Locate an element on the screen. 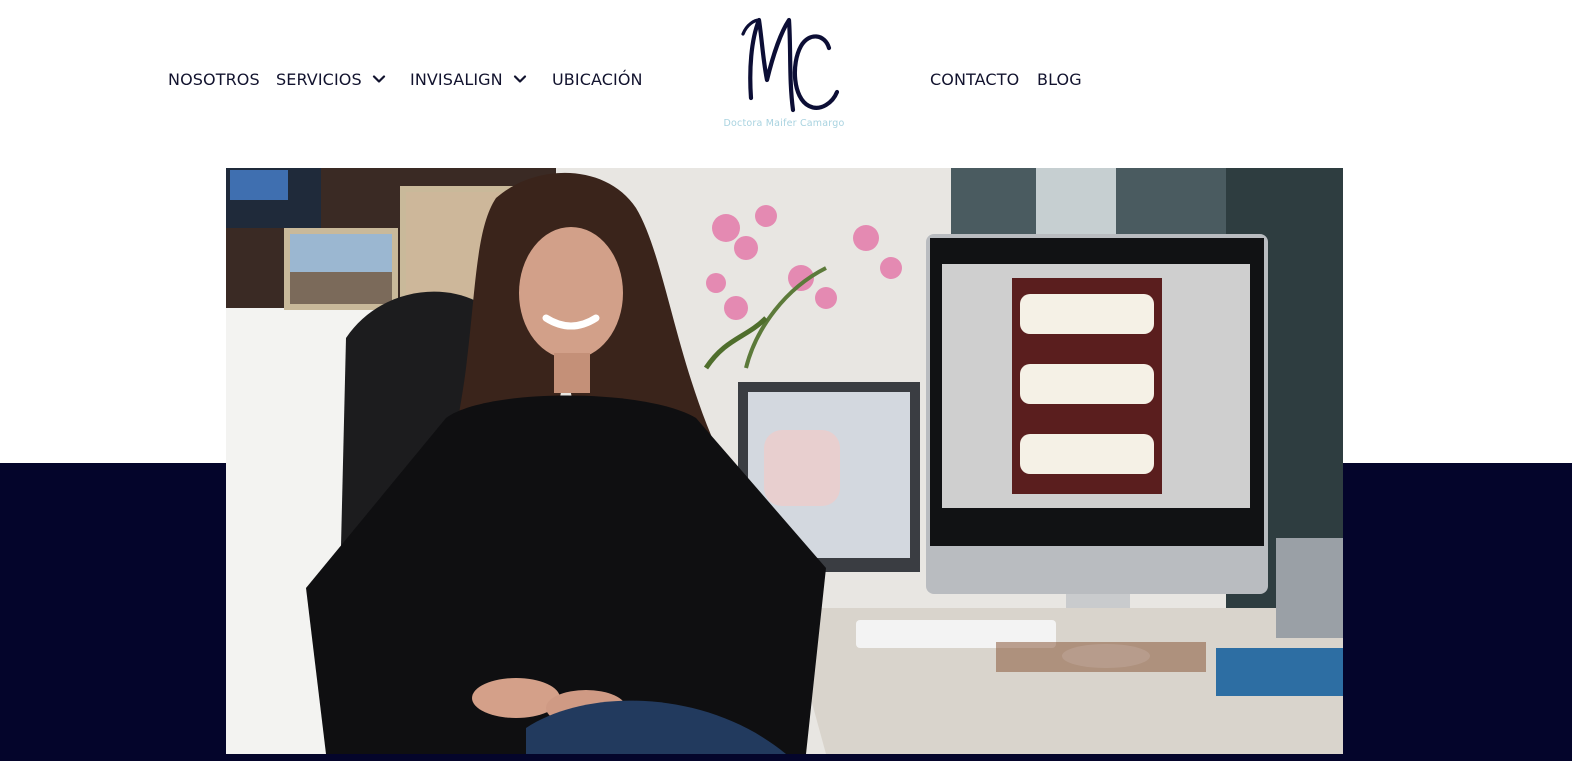 This screenshot has width=1572, height=761. nav-invisalign-label: INVISALIGN is located at coordinates (456, 79).